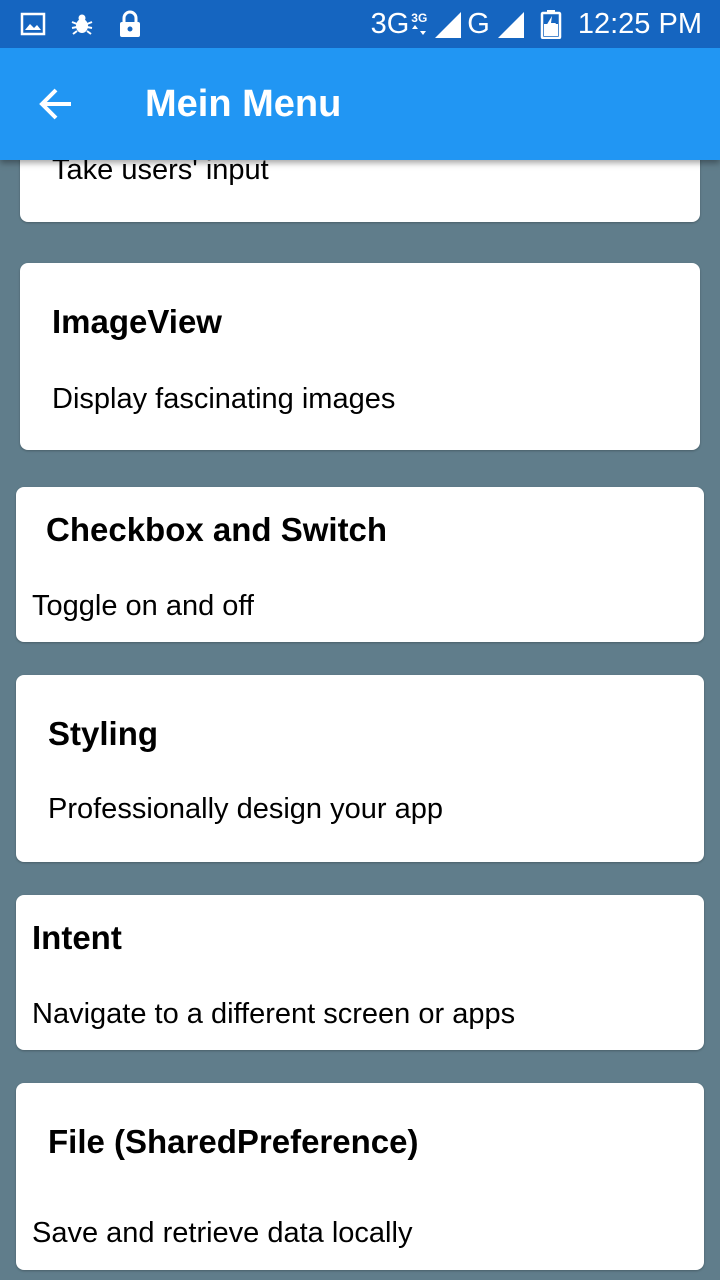 The image size is (720, 1280). I want to click on menu-card-checkbox-switch: Checkbox and Switch Toggle on and off, so click(360, 564).